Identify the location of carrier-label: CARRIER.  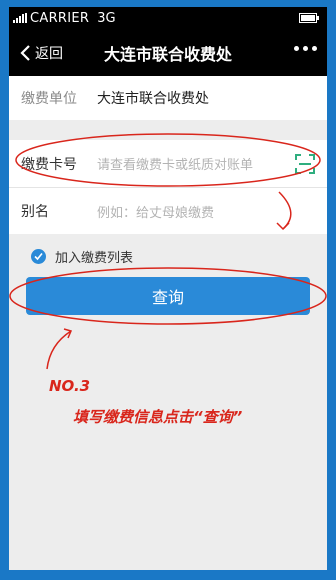
(60, 18).